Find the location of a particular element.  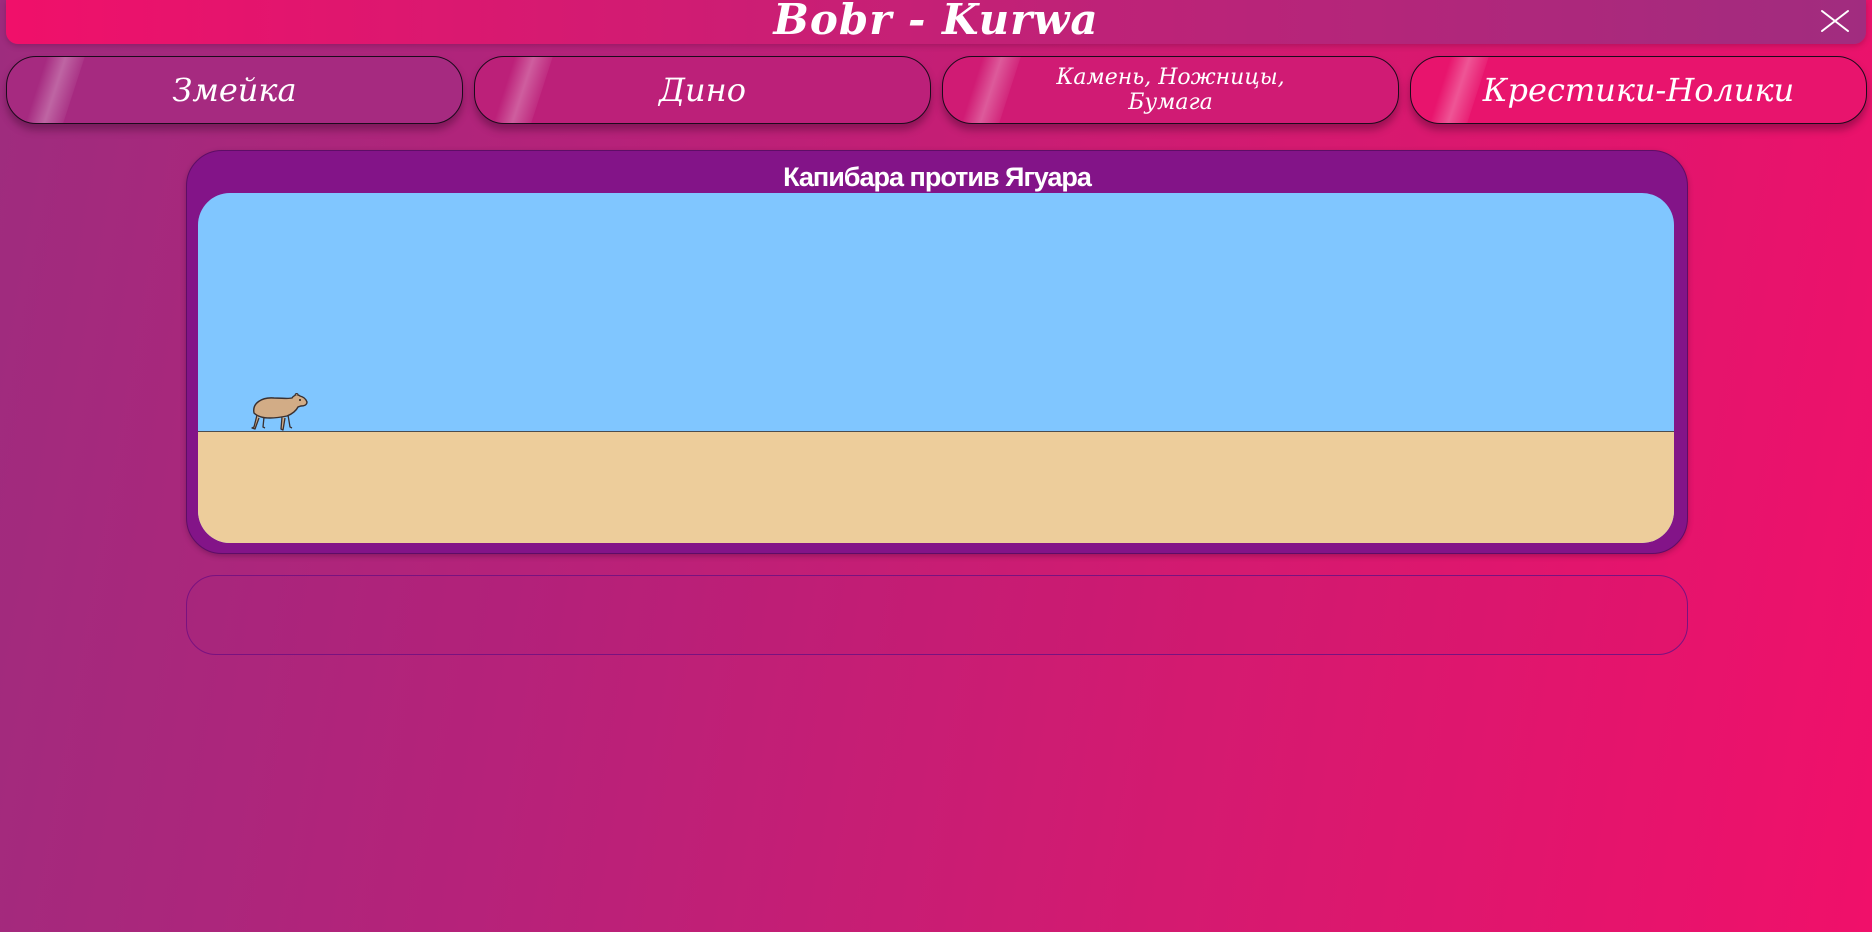

app-header: Bobr - Kurwa is located at coordinates (936, 22).